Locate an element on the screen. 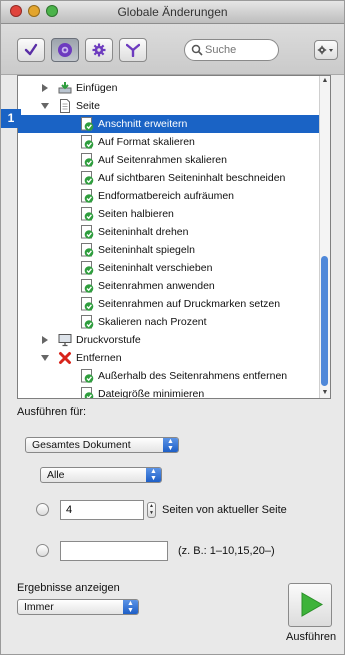 The image size is (345, 655). tree-group-row: Einfügen is located at coordinates (170, 88).